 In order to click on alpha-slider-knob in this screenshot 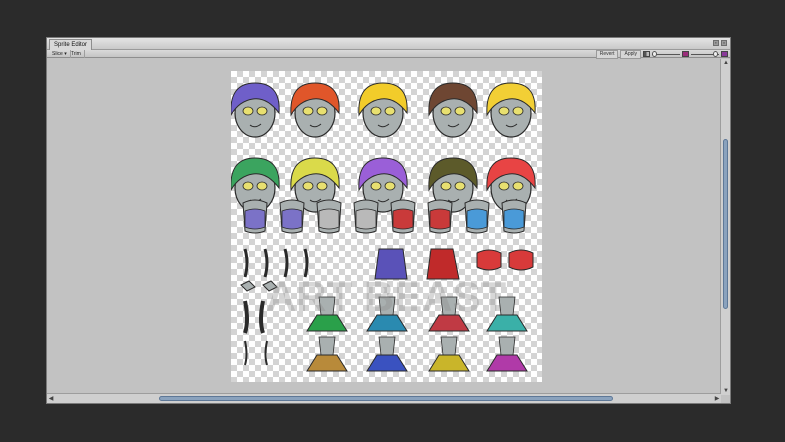, I will do `click(654, 54)`.